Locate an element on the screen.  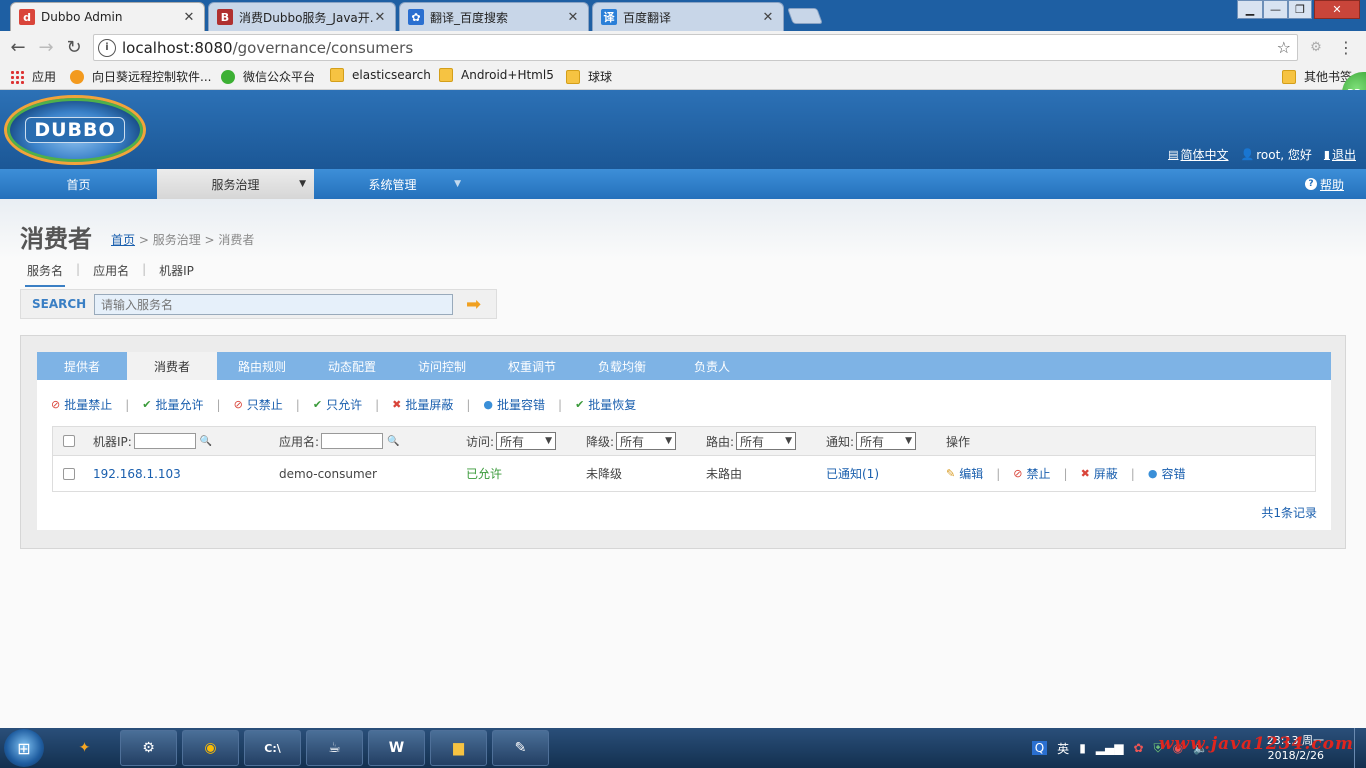
only-forbid-button: ⊘ 只禁止 is located at coordinates (258, 404).